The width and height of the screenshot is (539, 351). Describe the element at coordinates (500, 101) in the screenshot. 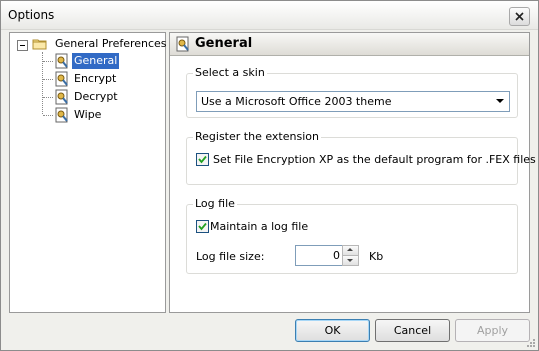

I see `dropdown-arrow-icon` at that location.